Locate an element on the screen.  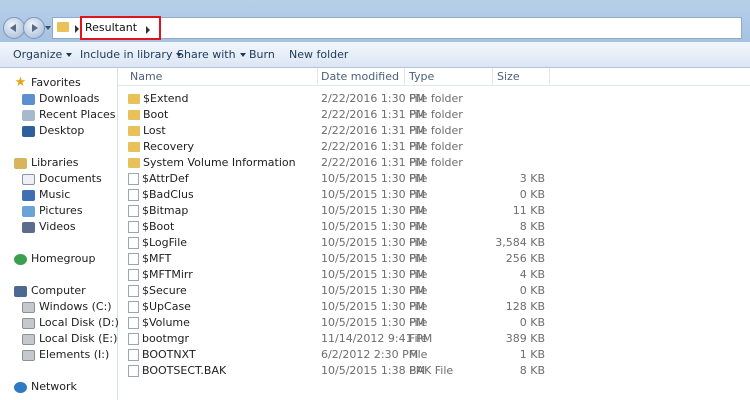
column-header-size: Size is located at coordinates (521, 76).